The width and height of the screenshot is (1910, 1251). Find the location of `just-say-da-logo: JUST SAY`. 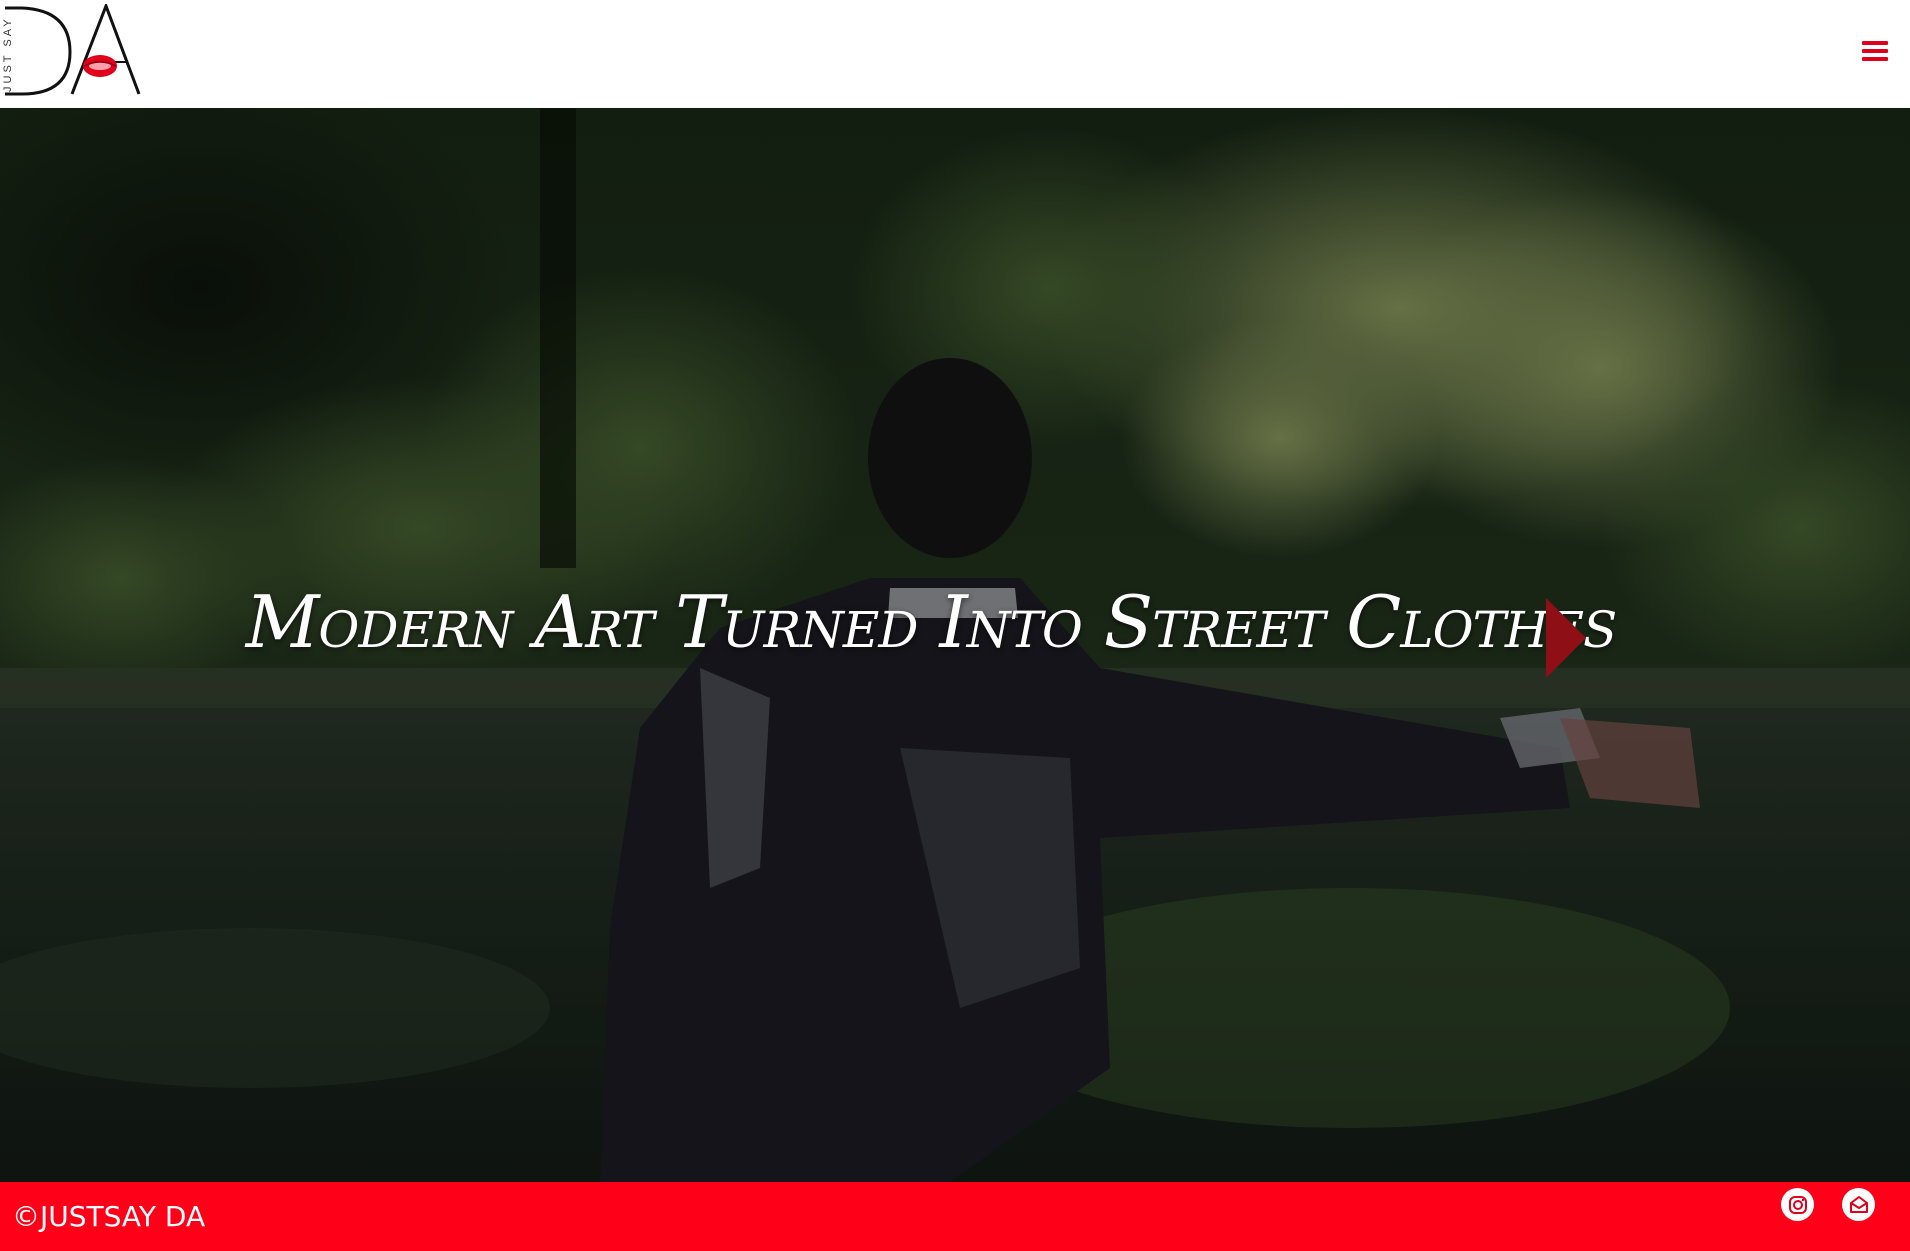

just-say-da-logo: JUST SAY is located at coordinates (72, 50).